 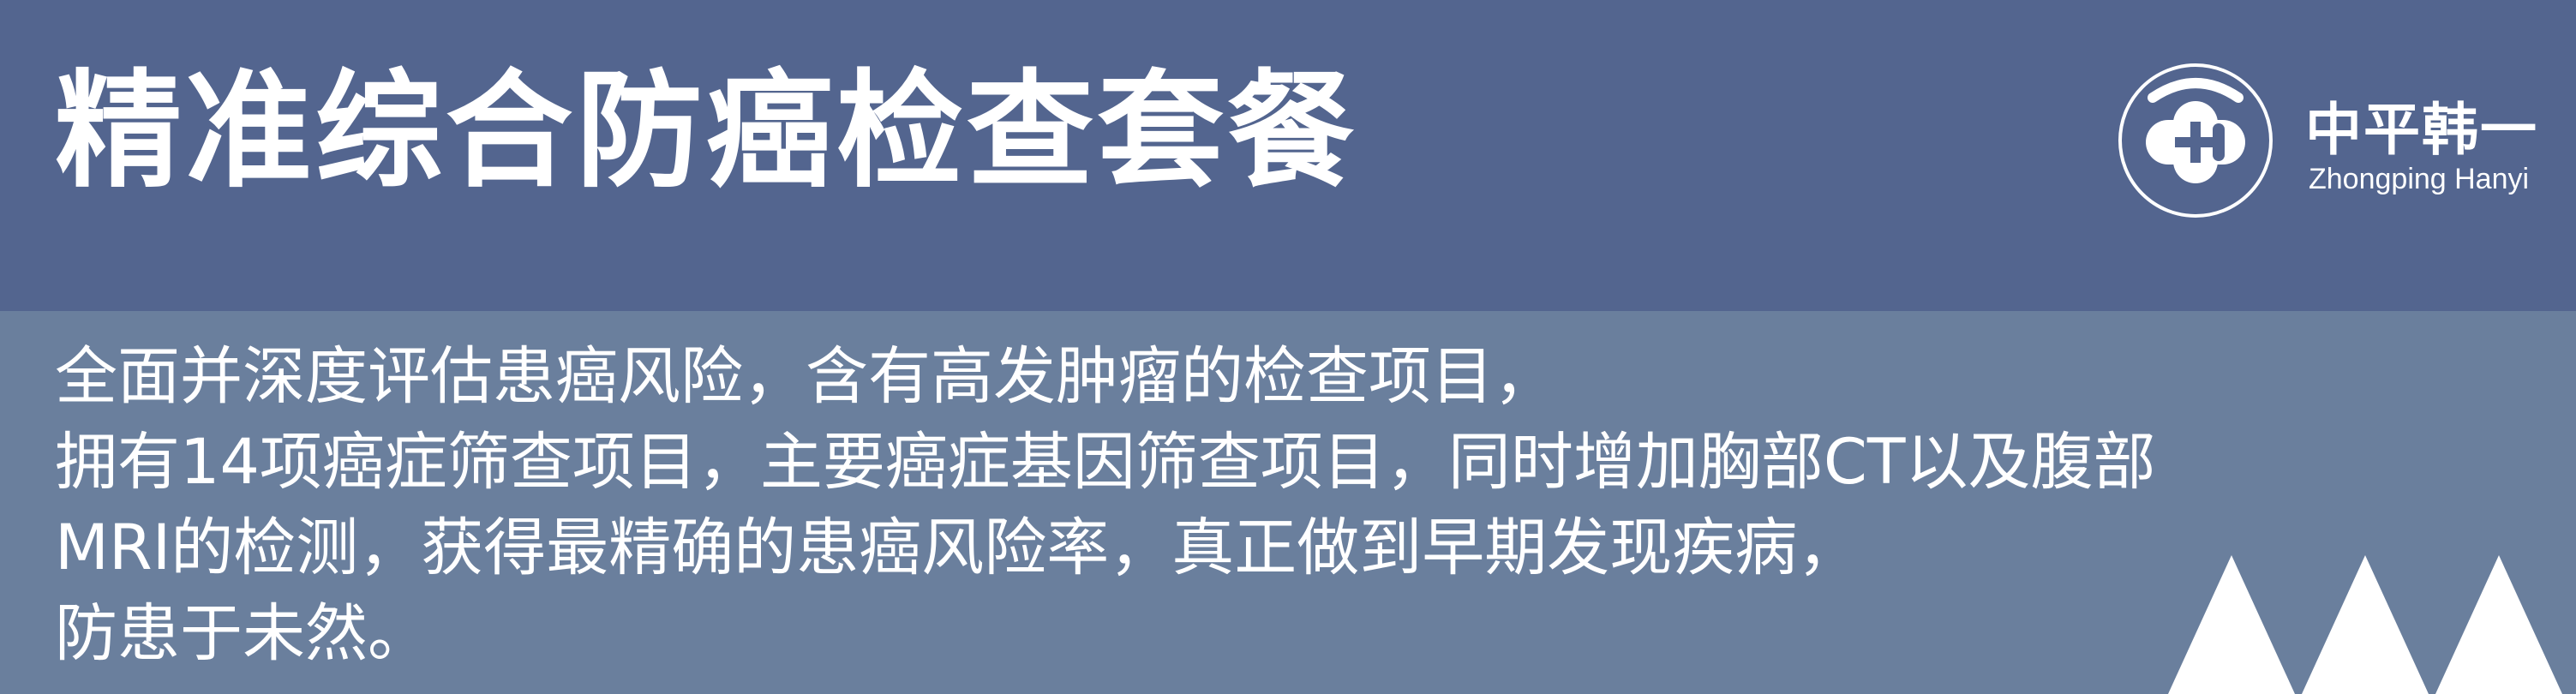 I want to click on brand-name-chinese: 中平韩一, so click(x=2421, y=130).